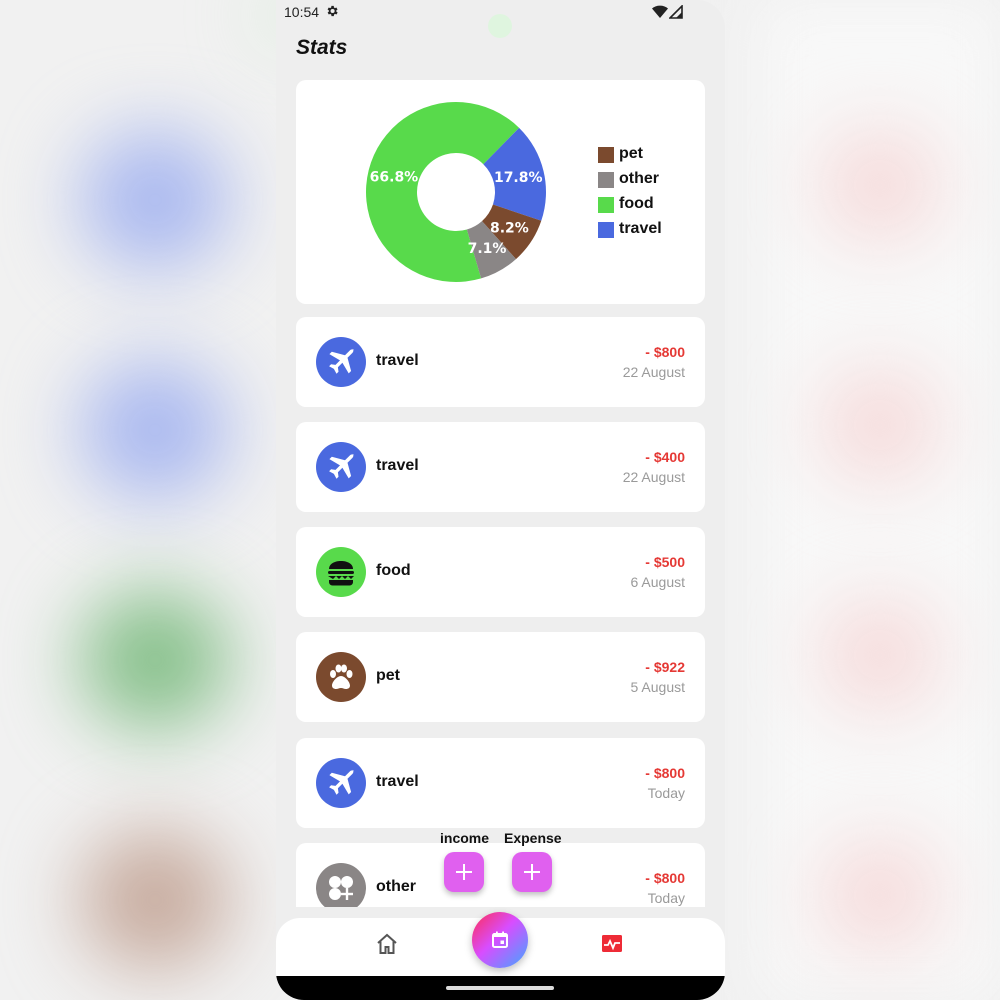 This screenshot has height=1000, width=1000. What do you see at coordinates (665, 562) in the screenshot?
I see `transaction-amount: - $500` at bounding box center [665, 562].